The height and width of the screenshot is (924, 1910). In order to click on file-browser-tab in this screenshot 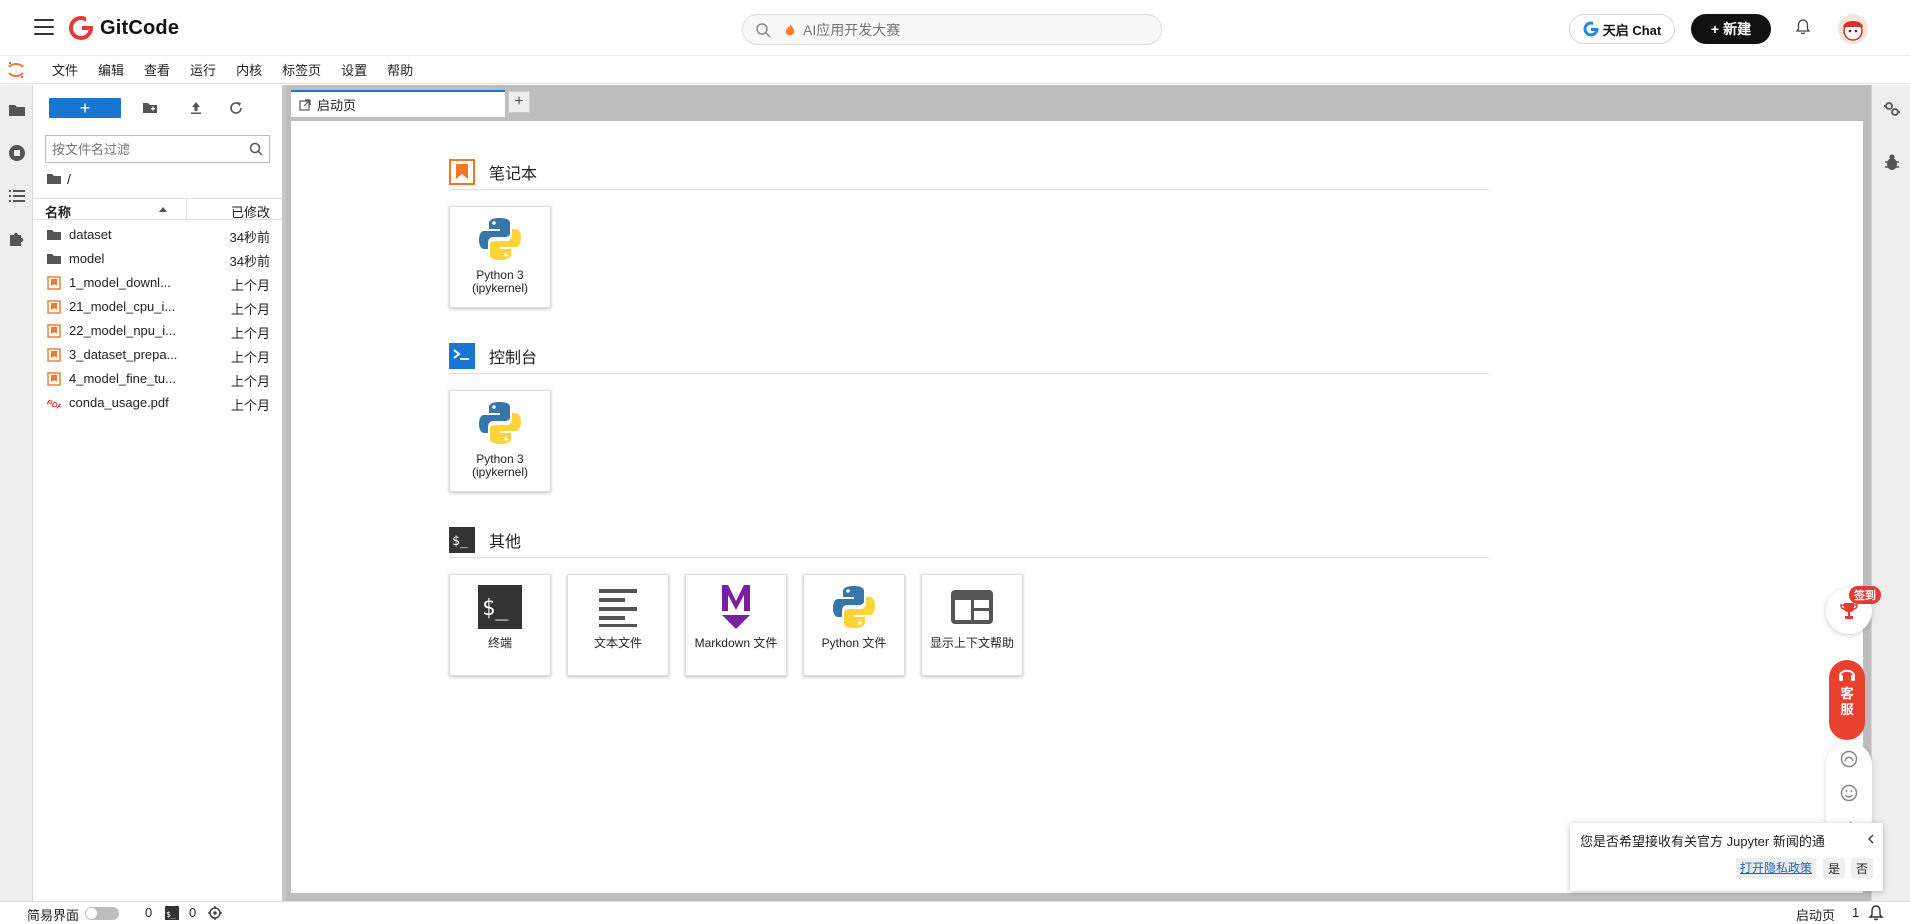, I will do `click(16, 109)`.